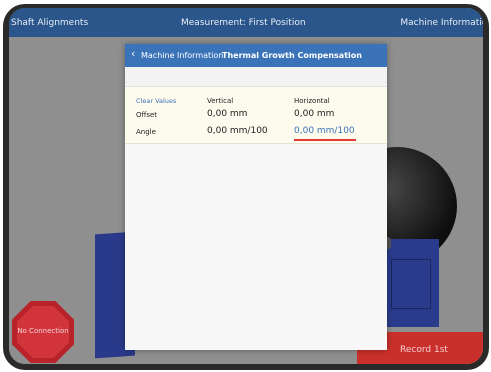  Describe the element at coordinates (237, 131) in the screenshot. I see `angle-vertical-field: 0,00 mm/100` at that location.